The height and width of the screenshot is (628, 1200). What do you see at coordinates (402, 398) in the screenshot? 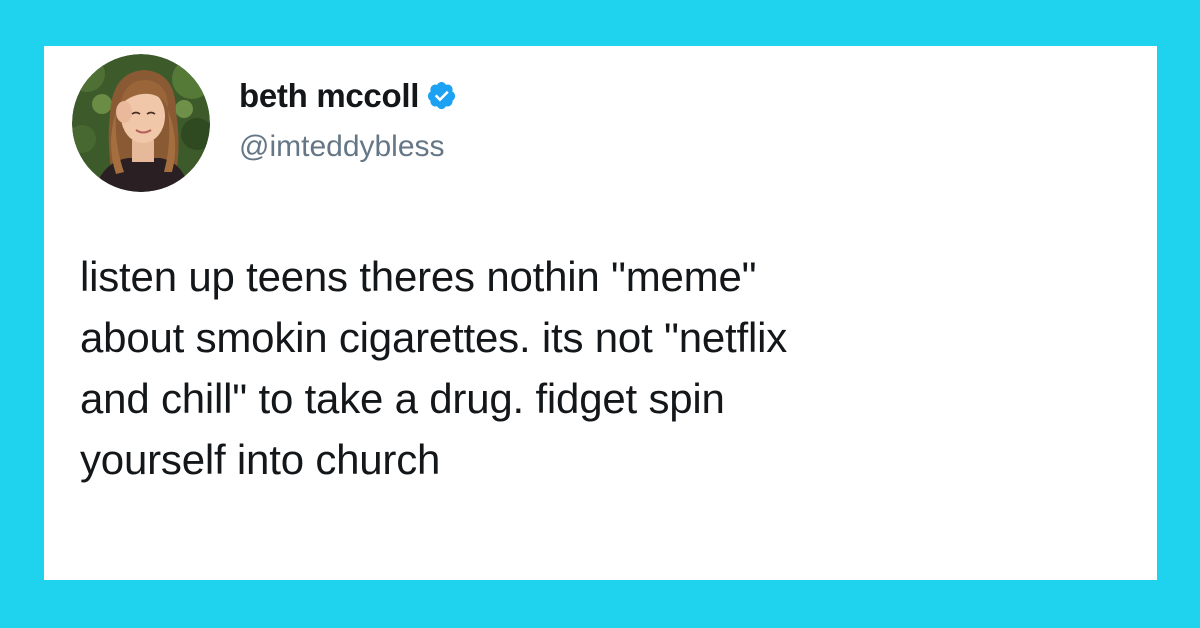
I see `tweet-line: and chill" to take a drug. fidget spin` at bounding box center [402, 398].